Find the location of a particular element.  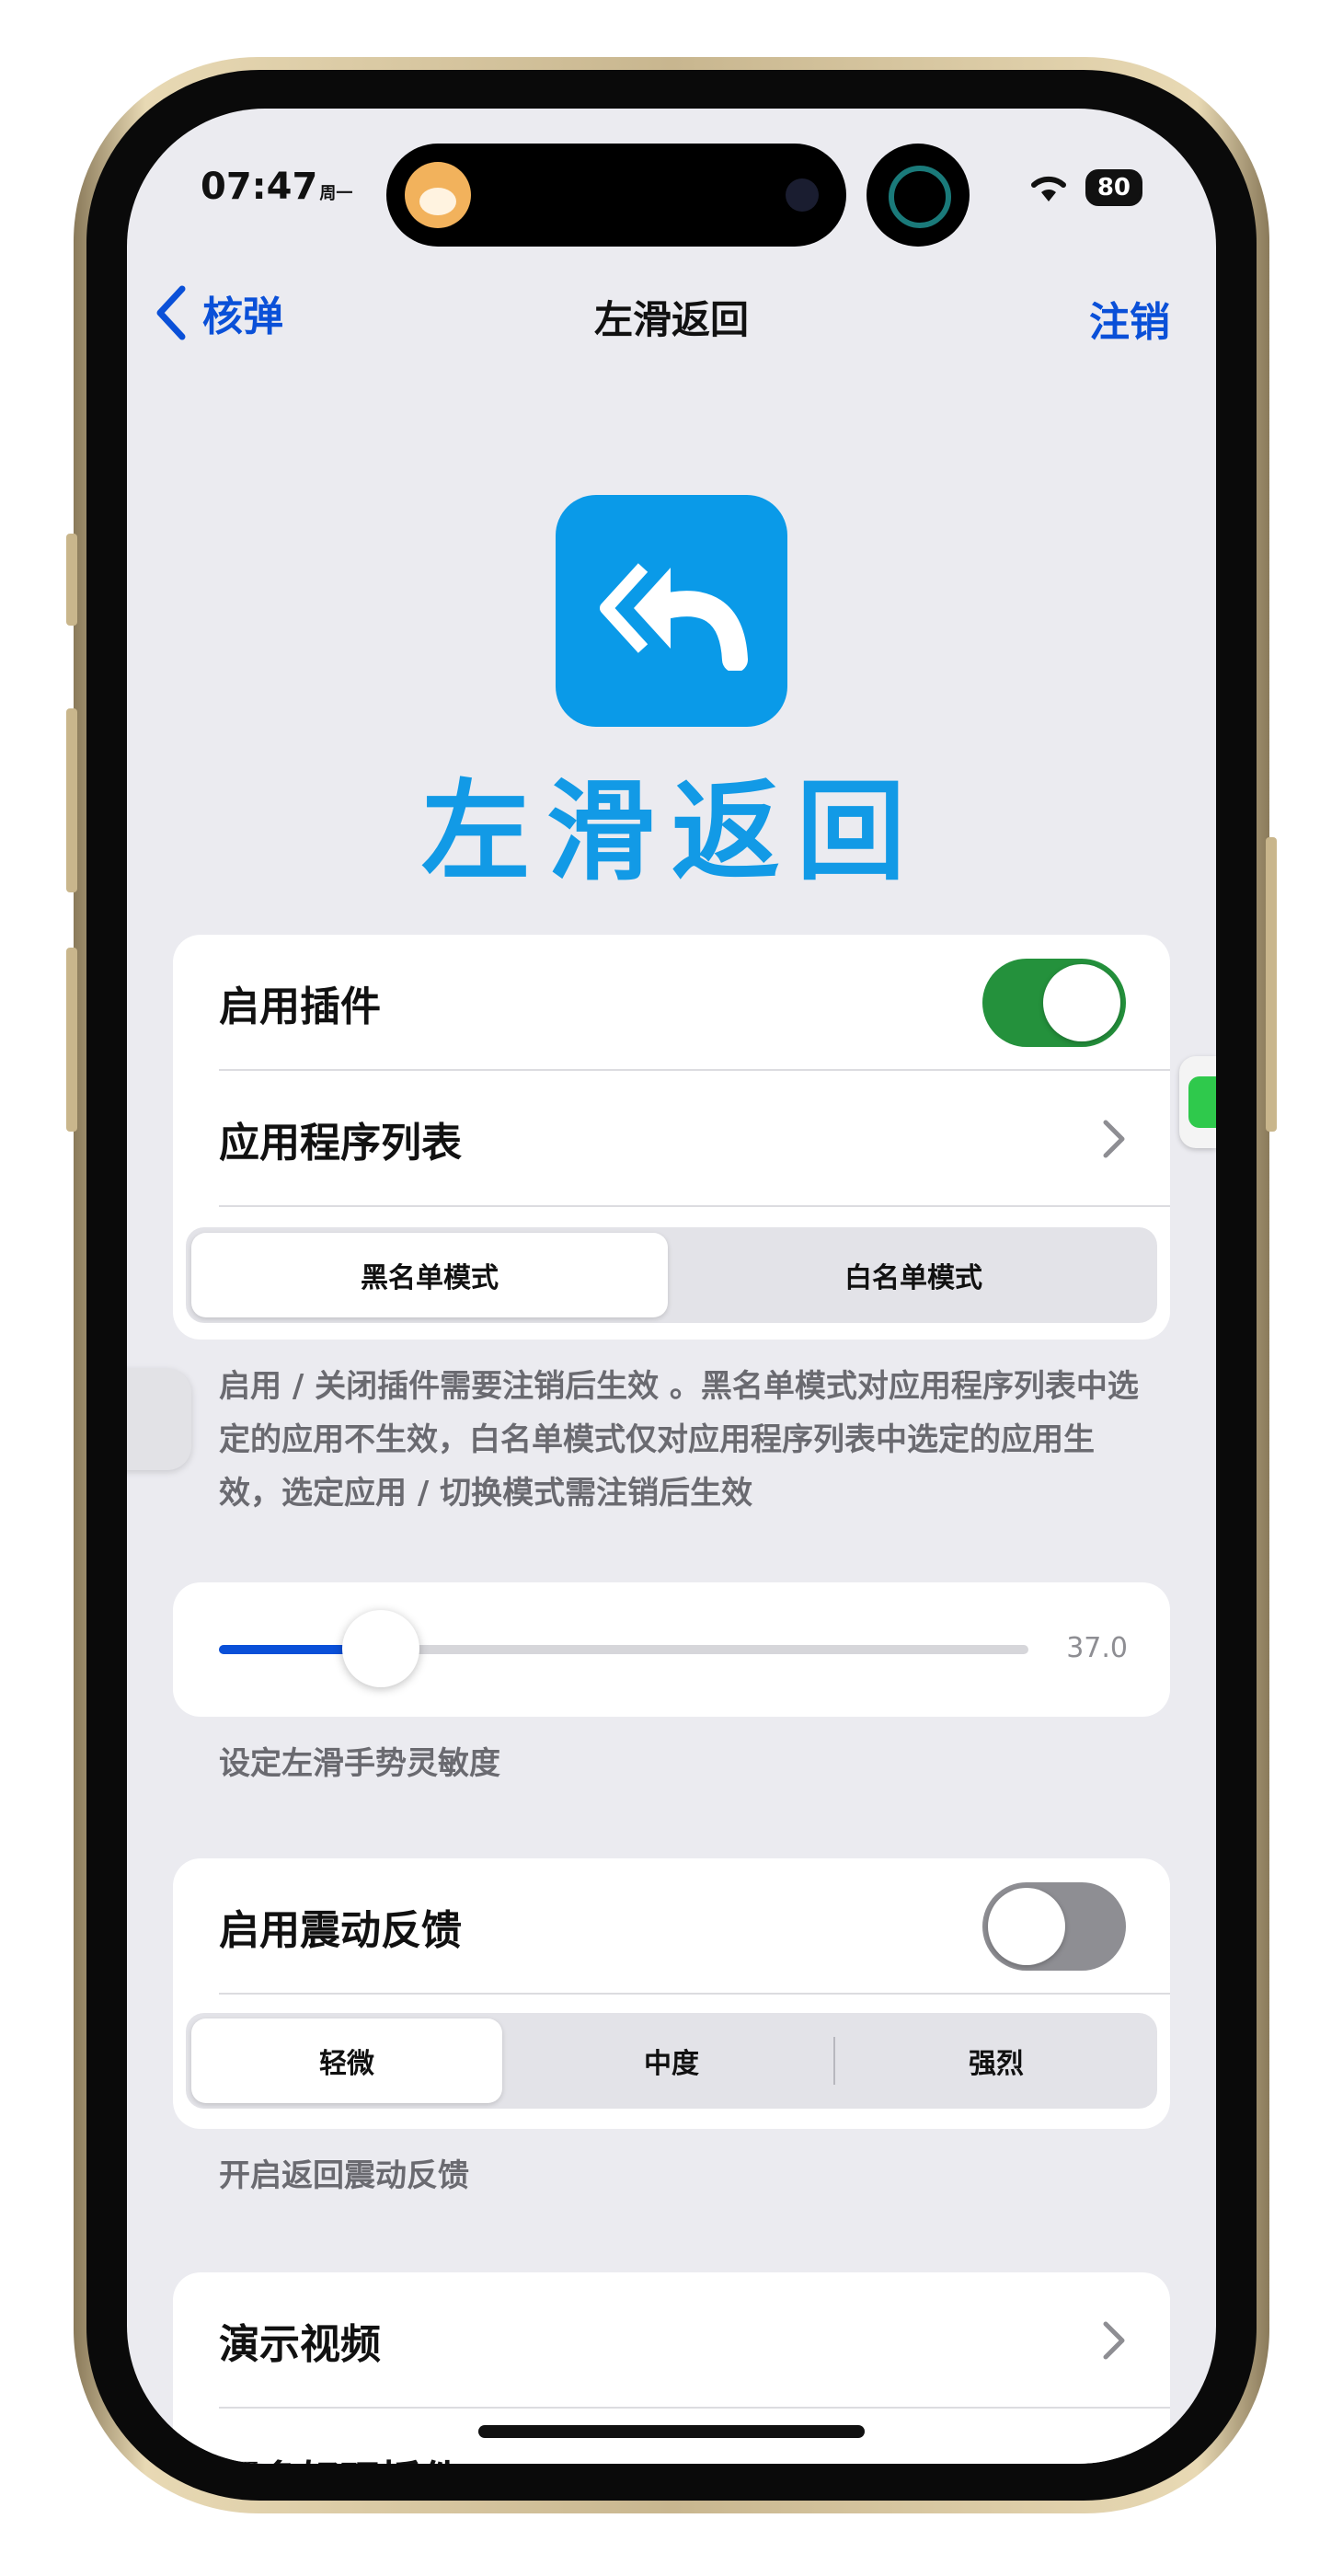

plugin-settings-card: 启用插件 应用程序列表 黑名单模式 白名单模式 is located at coordinates (671, 1137).